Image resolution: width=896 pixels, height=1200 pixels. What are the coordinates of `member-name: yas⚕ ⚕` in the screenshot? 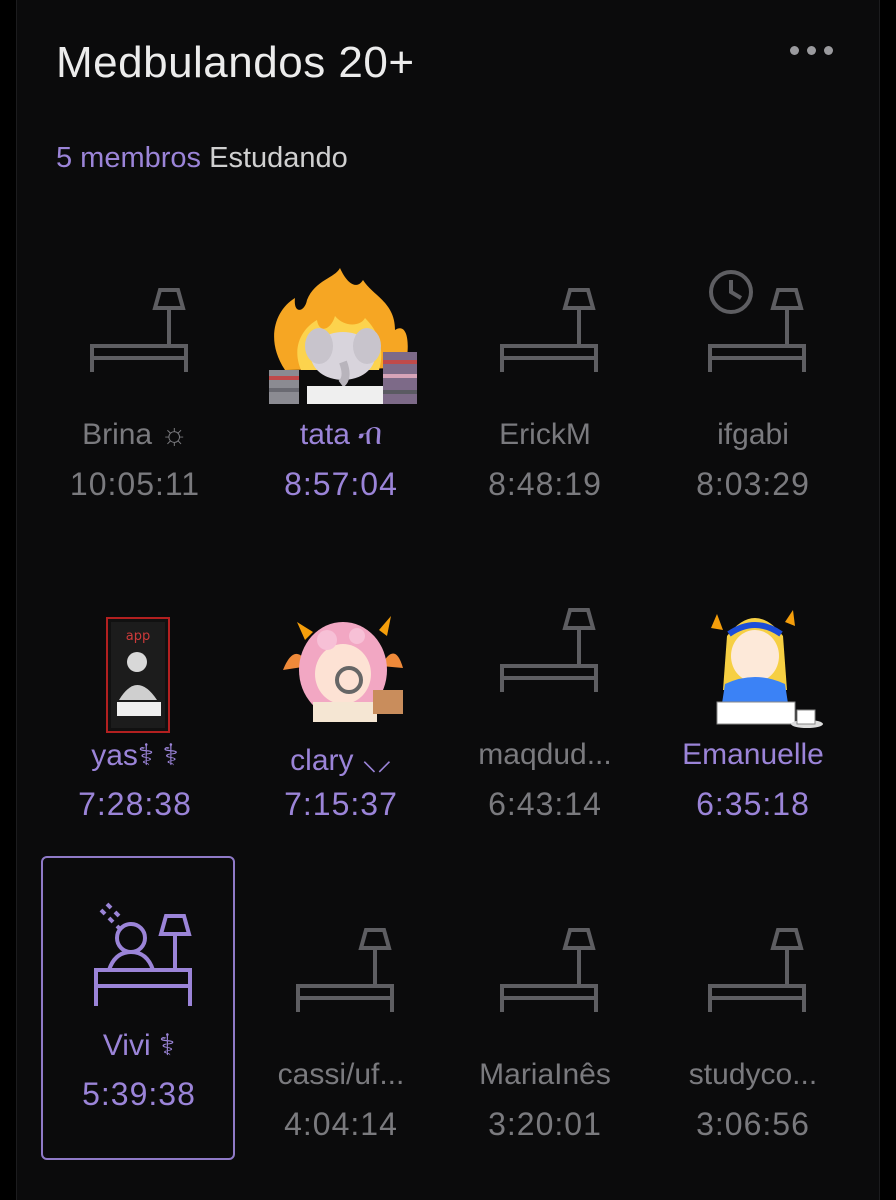 It's located at (135, 755).